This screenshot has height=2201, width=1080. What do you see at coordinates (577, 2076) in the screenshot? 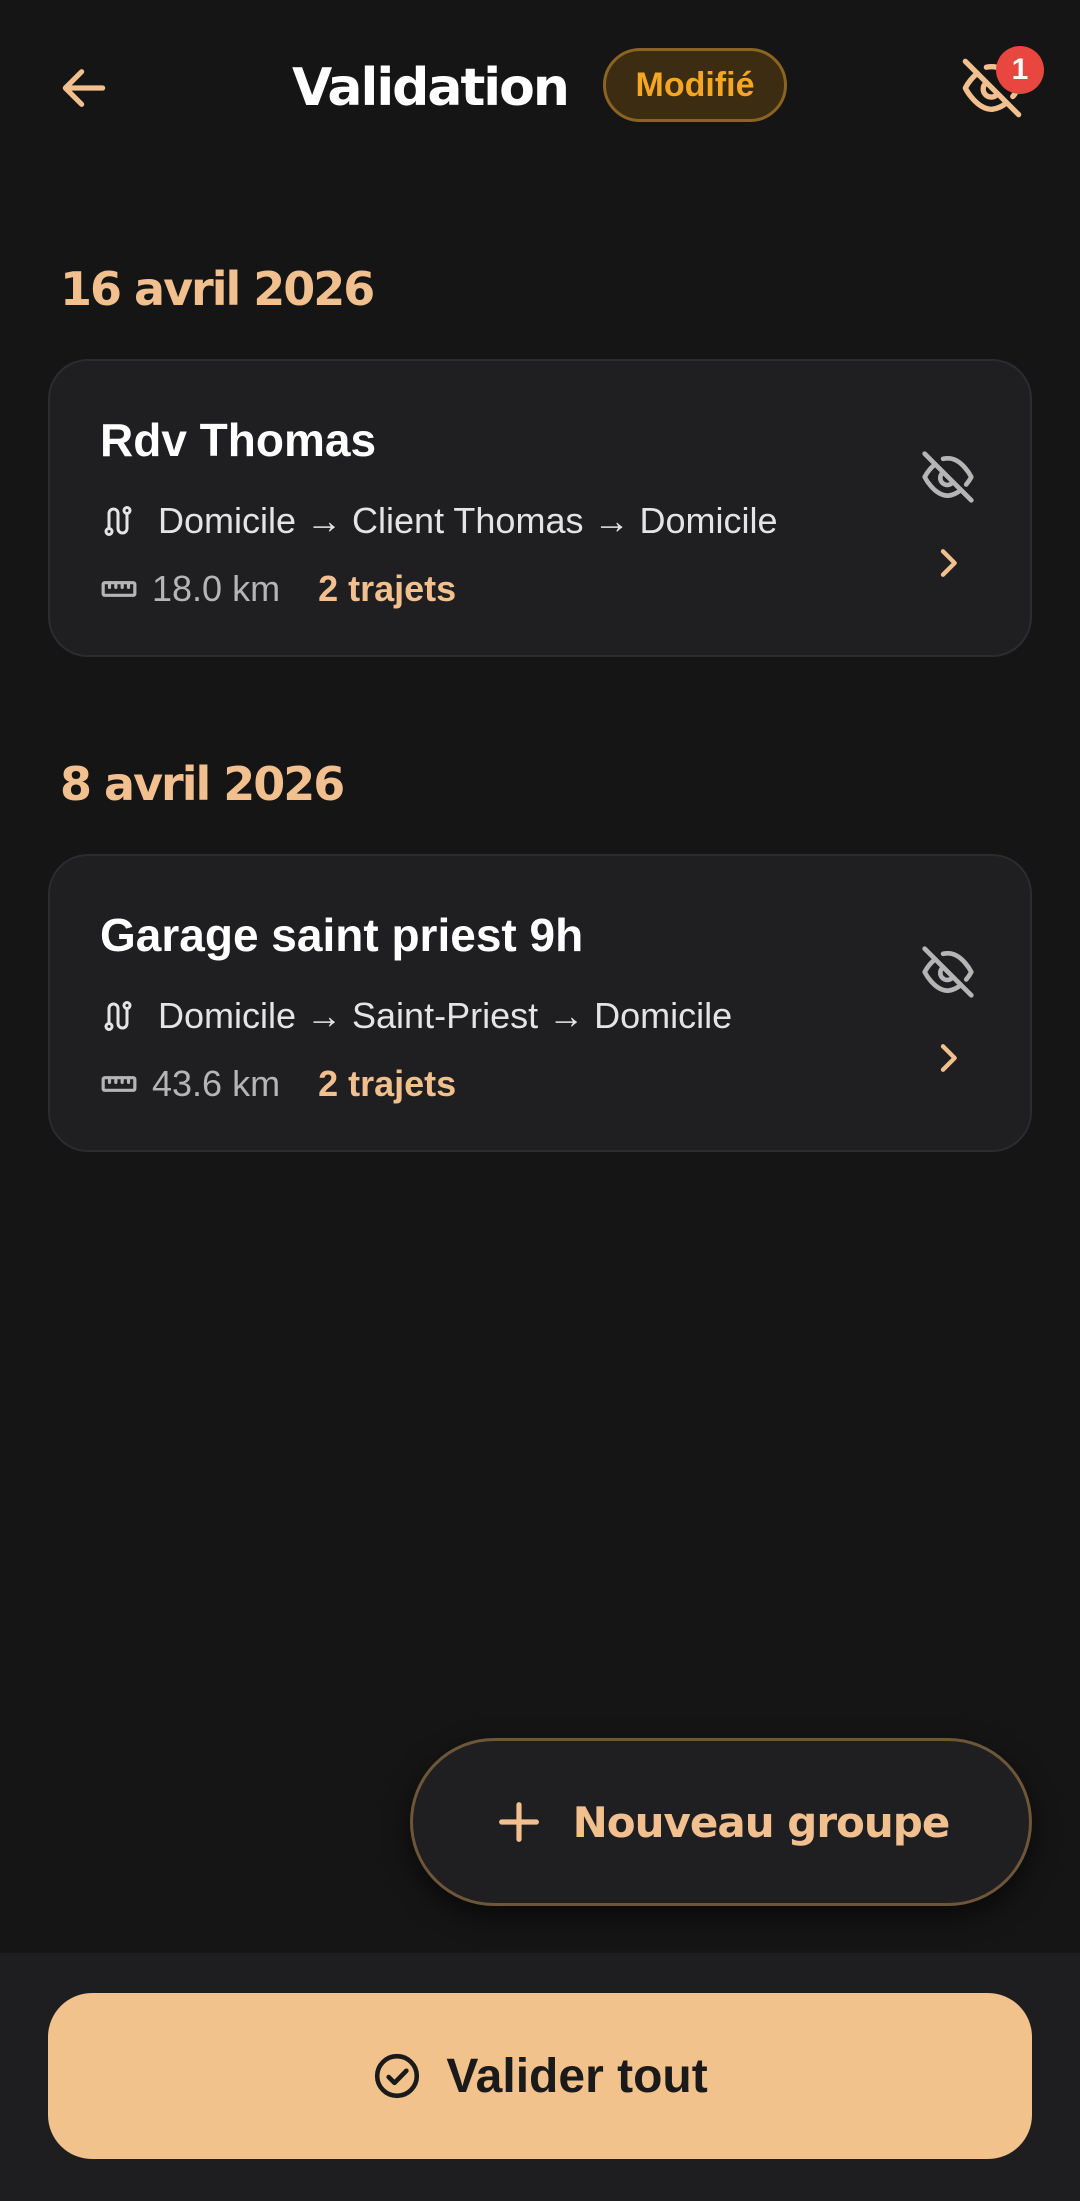
I see `validate-all-label: Valider tout` at bounding box center [577, 2076].